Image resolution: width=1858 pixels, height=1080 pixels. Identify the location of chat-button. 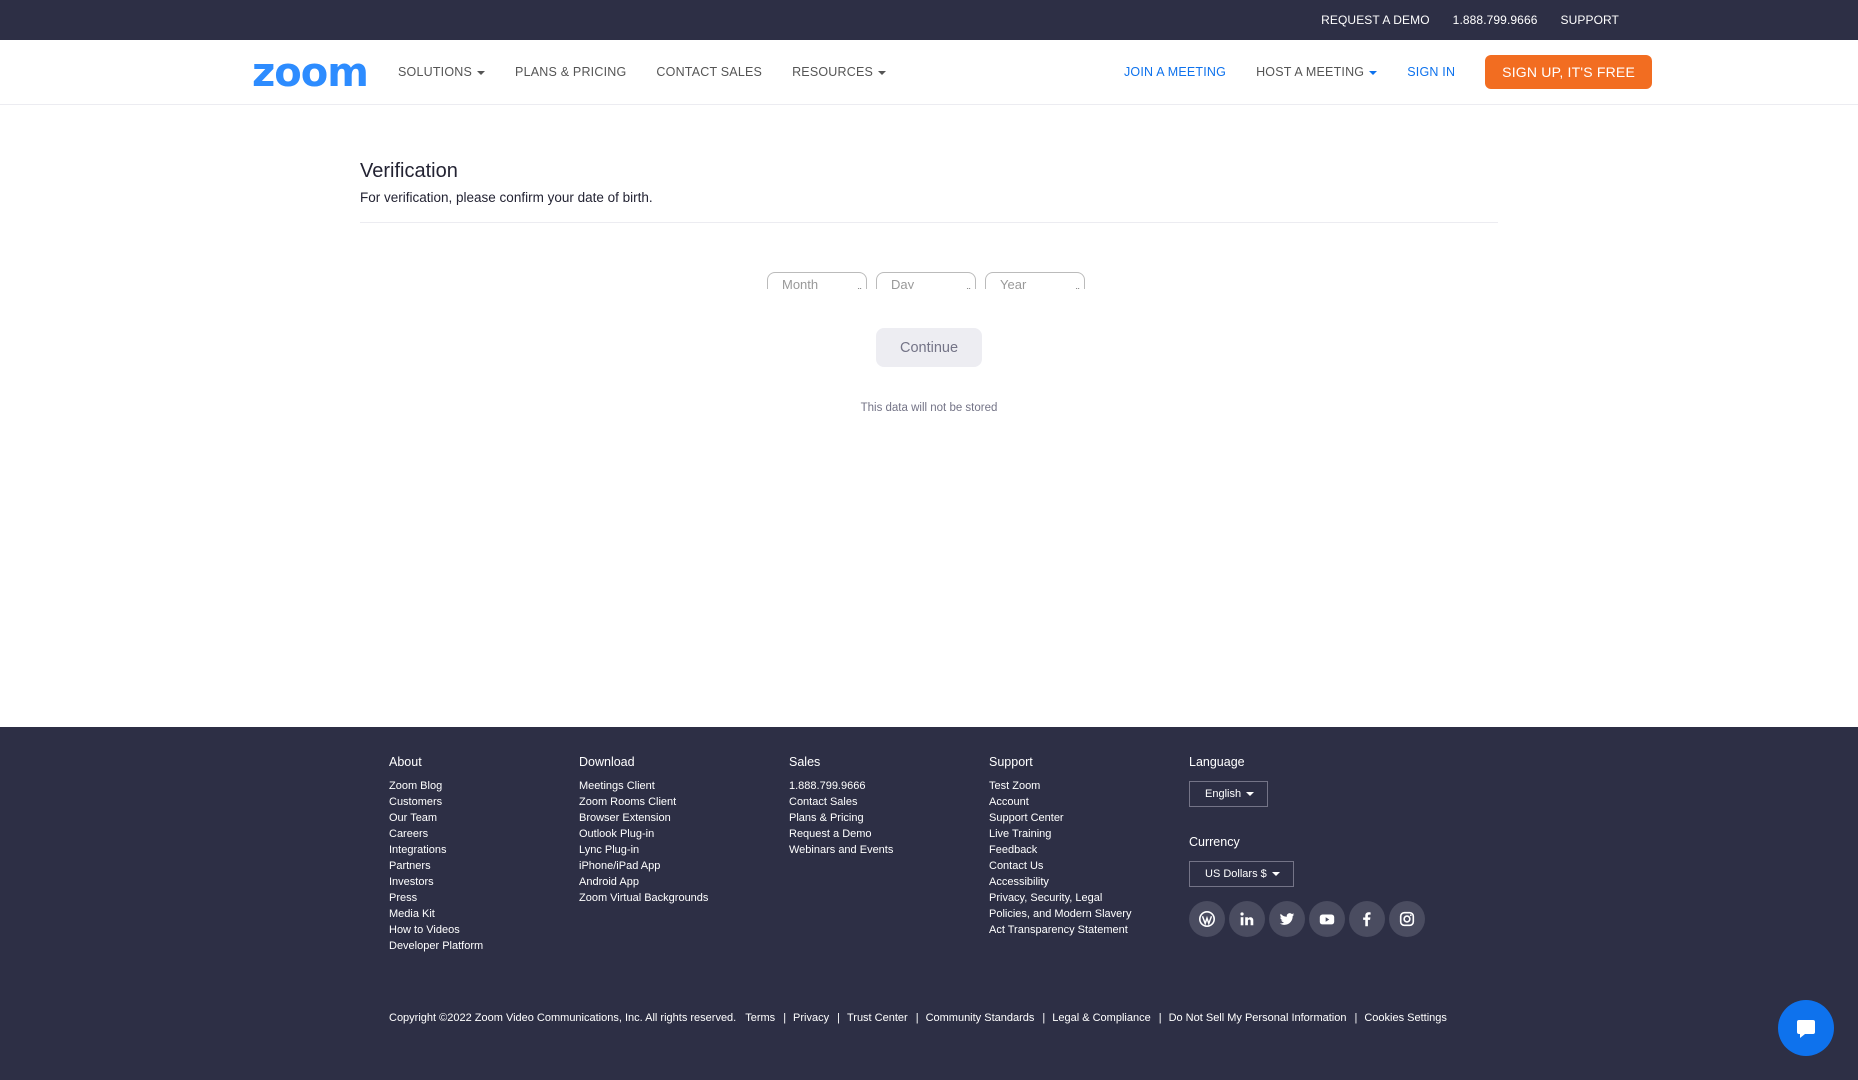
(1806, 1028).